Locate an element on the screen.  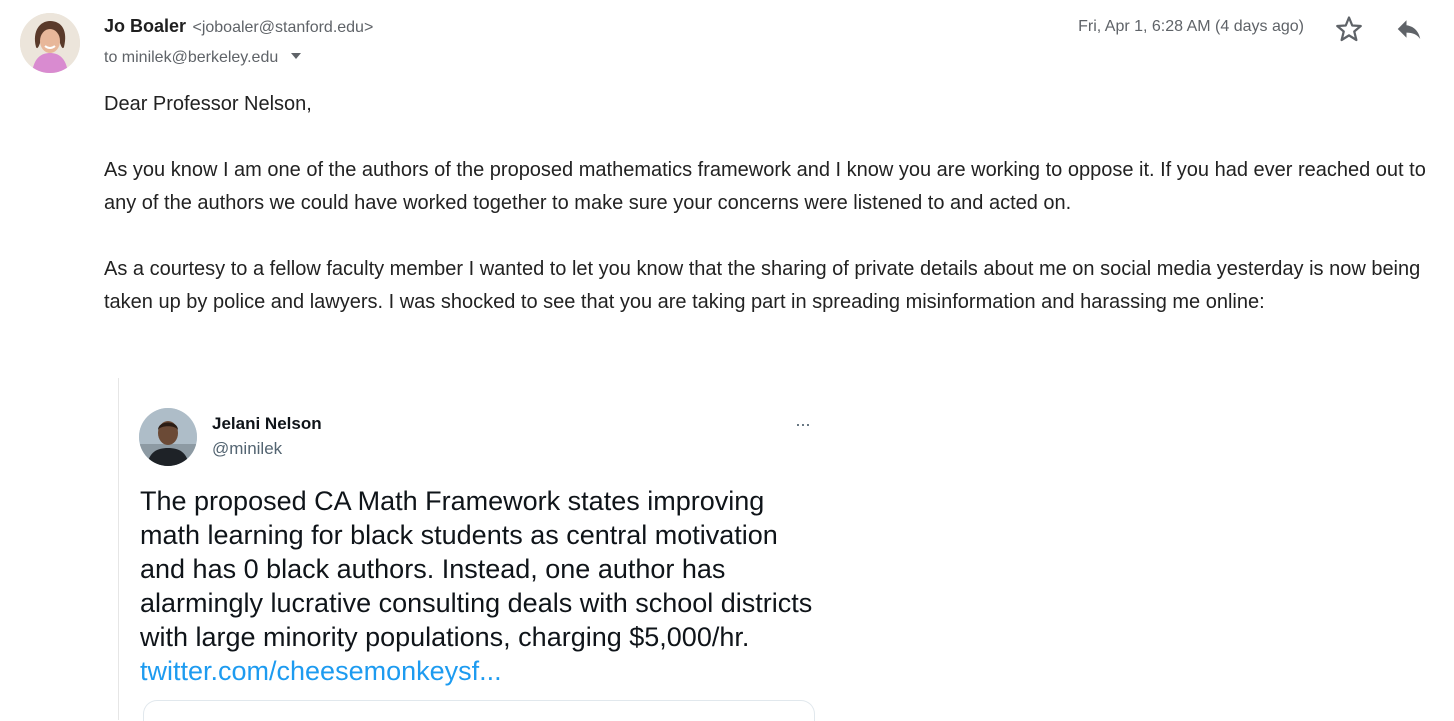
recipient-line: to minilek@berkeley.edu is located at coordinates (202, 56).